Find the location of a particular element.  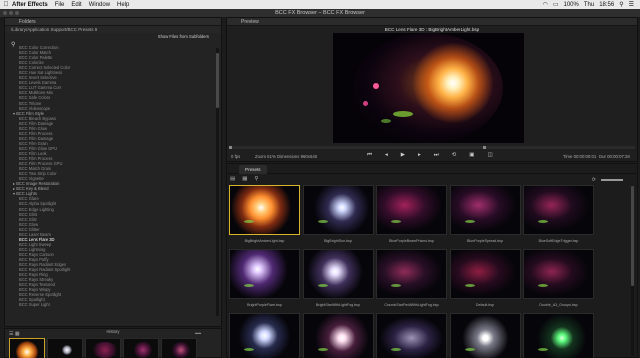

menu-help: Help is located at coordinates (123, 5).